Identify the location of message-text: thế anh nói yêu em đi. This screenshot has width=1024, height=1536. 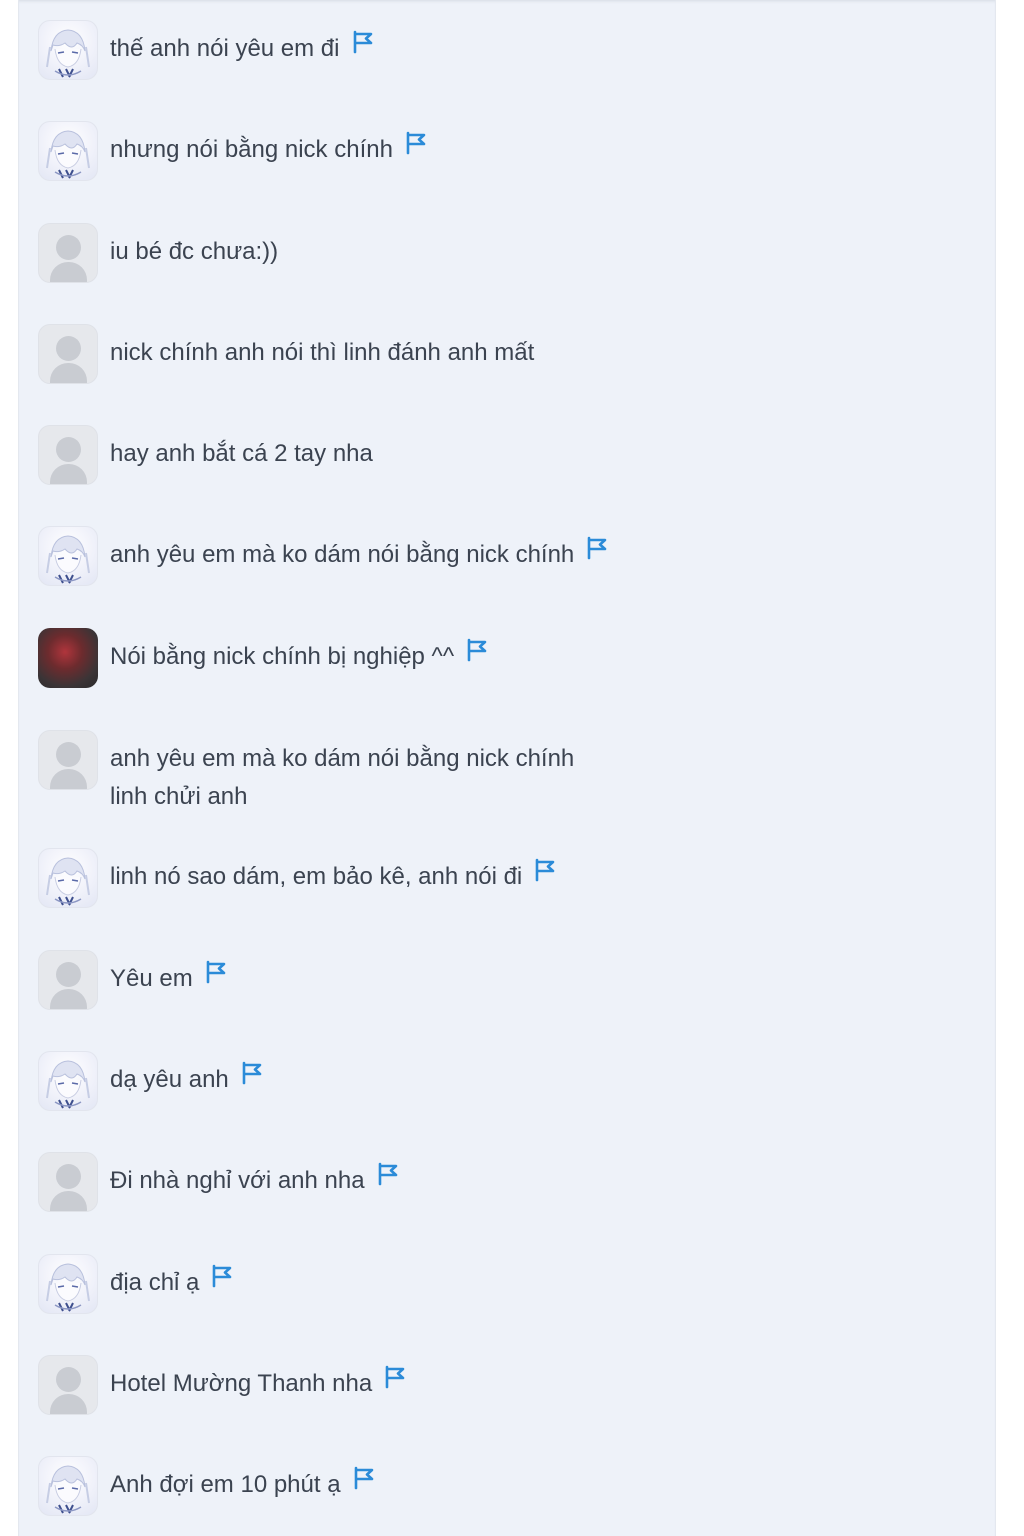
(242, 49).